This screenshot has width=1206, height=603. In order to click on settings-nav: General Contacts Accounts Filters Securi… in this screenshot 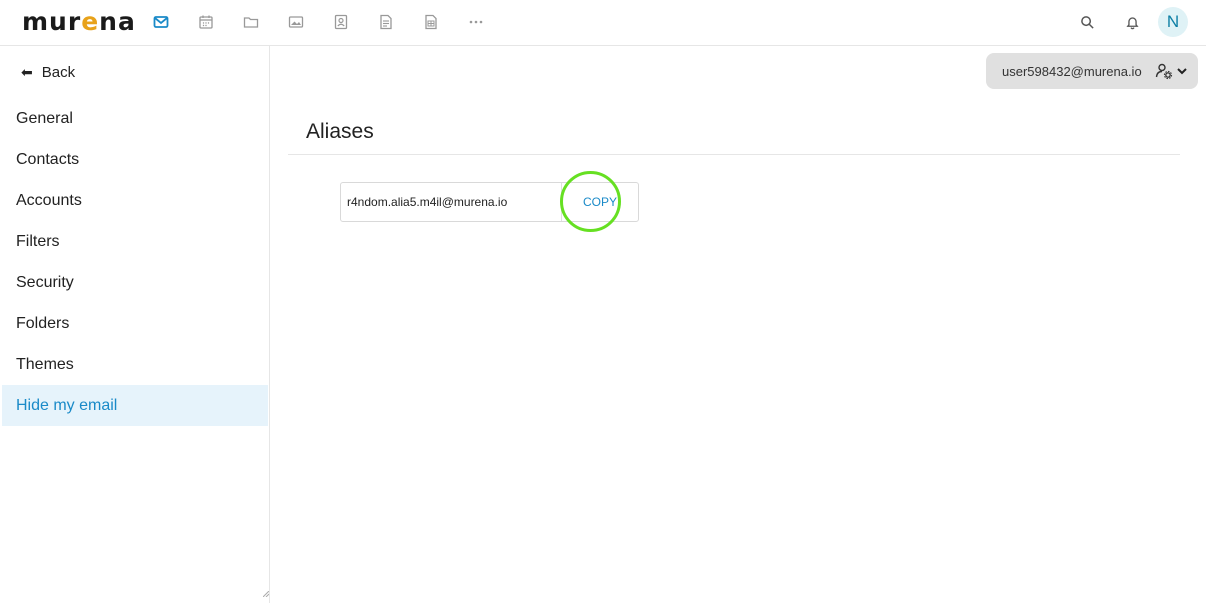, I will do `click(135, 262)`.